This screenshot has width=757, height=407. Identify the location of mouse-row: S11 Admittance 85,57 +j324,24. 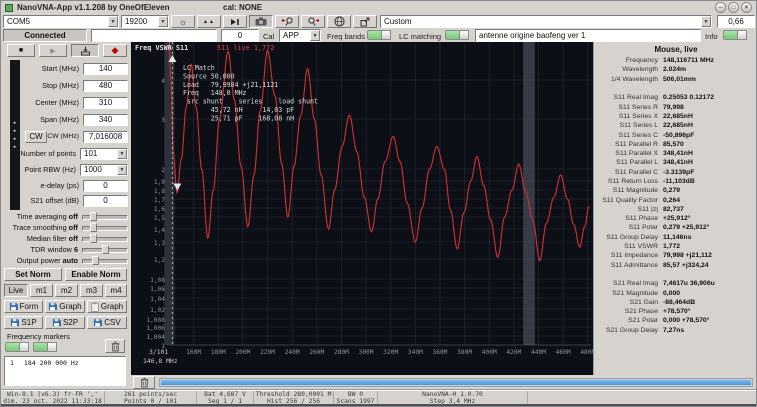
(659, 265).